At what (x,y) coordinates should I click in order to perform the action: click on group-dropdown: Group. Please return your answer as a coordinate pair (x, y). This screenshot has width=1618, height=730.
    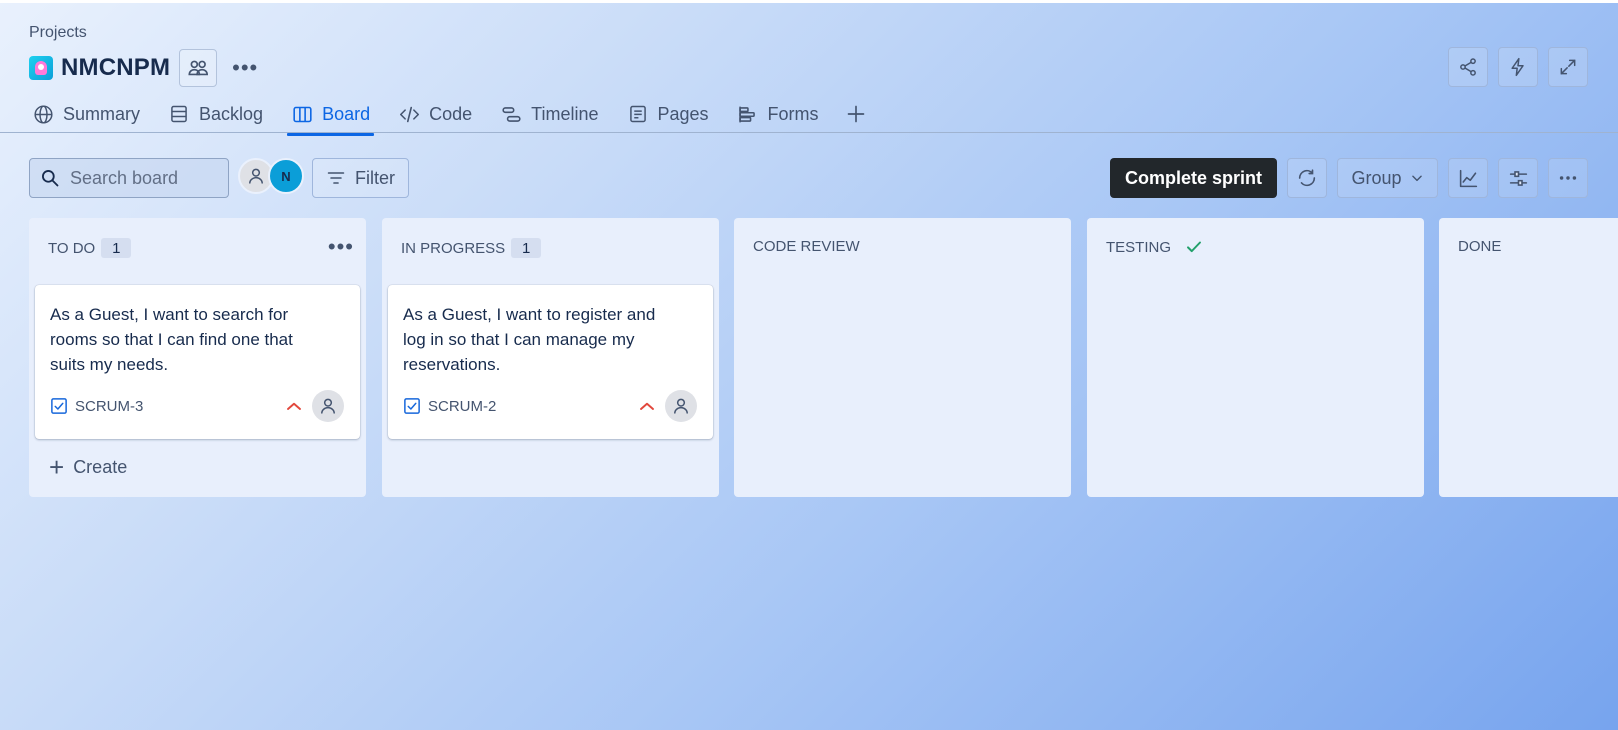
    Looking at the image, I should click on (1387, 178).